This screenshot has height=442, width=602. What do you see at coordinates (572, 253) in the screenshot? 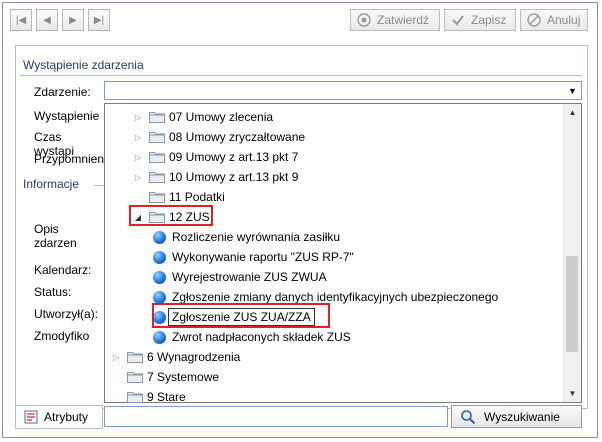
I see `scrollbar: ▲ ▼` at bounding box center [572, 253].